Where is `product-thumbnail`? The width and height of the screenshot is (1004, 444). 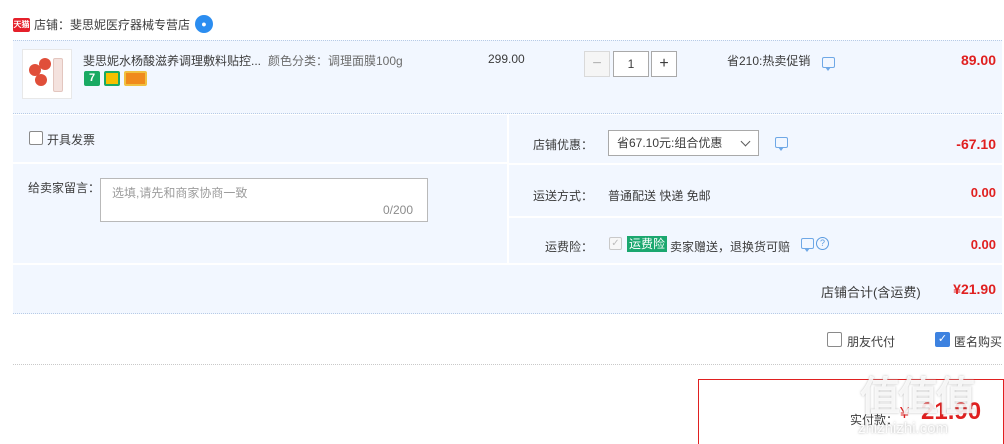 product-thumbnail is located at coordinates (47, 74).